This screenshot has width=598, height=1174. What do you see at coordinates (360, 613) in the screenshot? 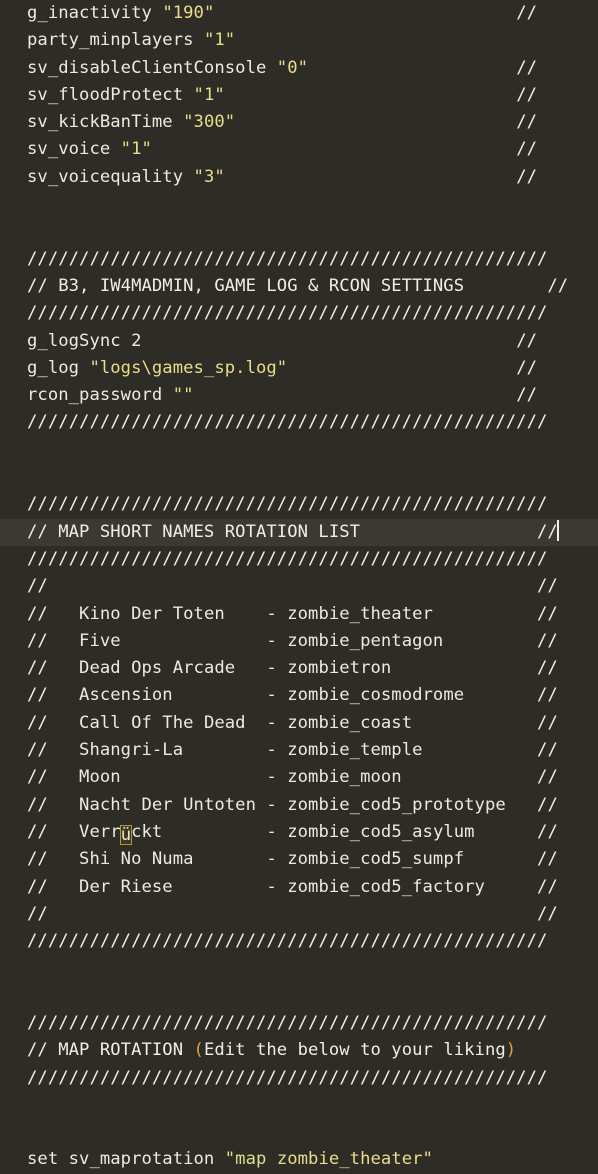
I see `map-code-name: zombie_theater` at bounding box center [360, 613].